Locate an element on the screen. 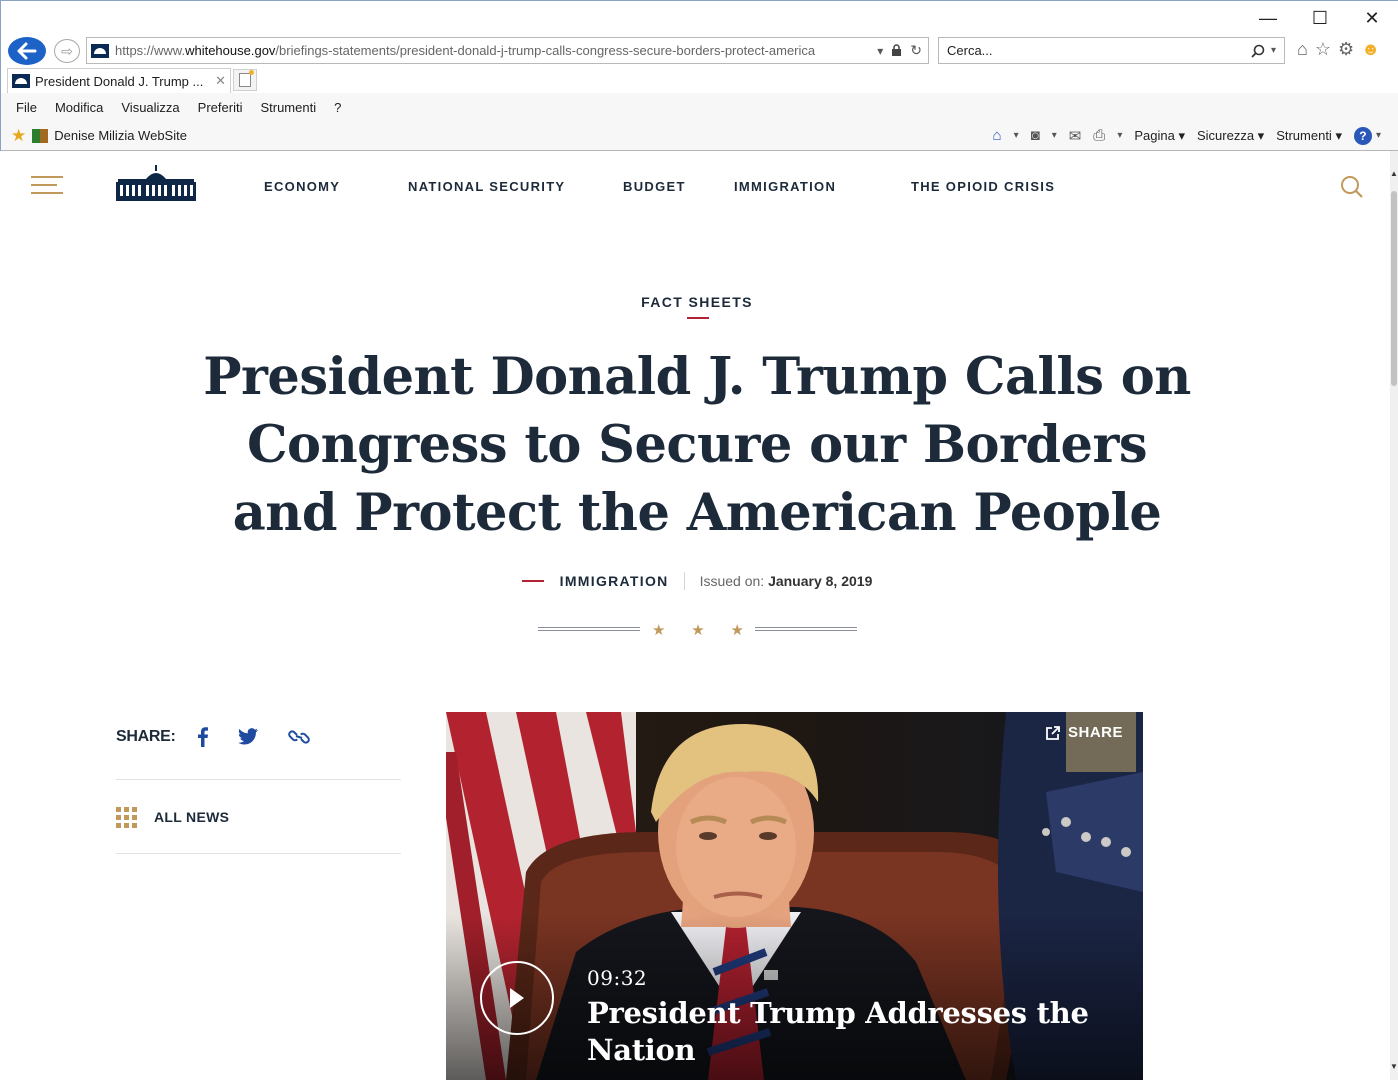 The width and height of the screenshot is (1398, 1080). back-button is located at coordinates (27, 51).